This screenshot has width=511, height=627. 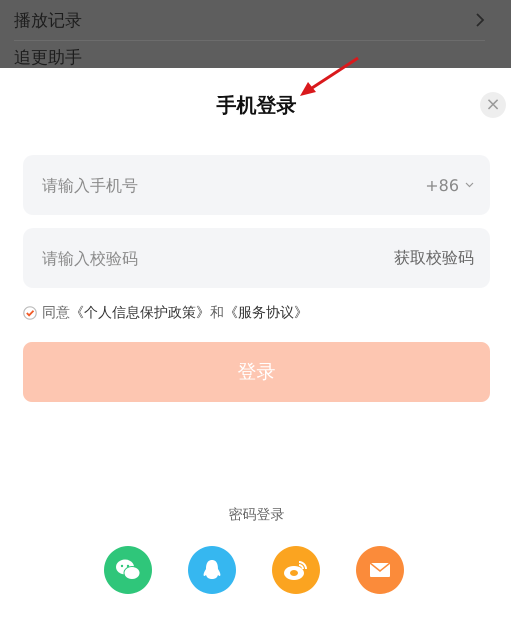 I want to click on service-agreement-link: 《服务协议》, so click(x=266, y=313).